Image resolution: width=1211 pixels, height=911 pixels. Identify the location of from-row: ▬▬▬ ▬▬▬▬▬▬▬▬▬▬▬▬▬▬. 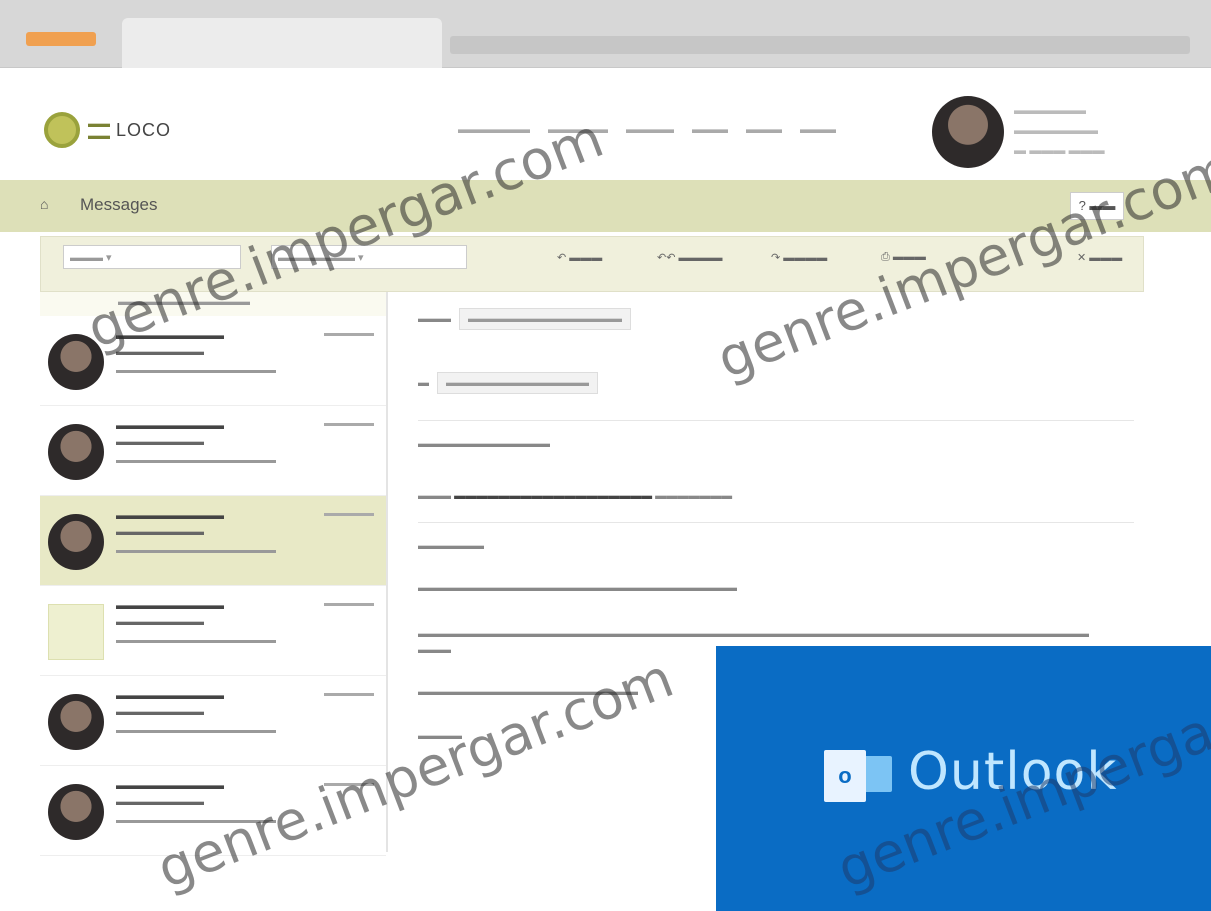
(524, 319).